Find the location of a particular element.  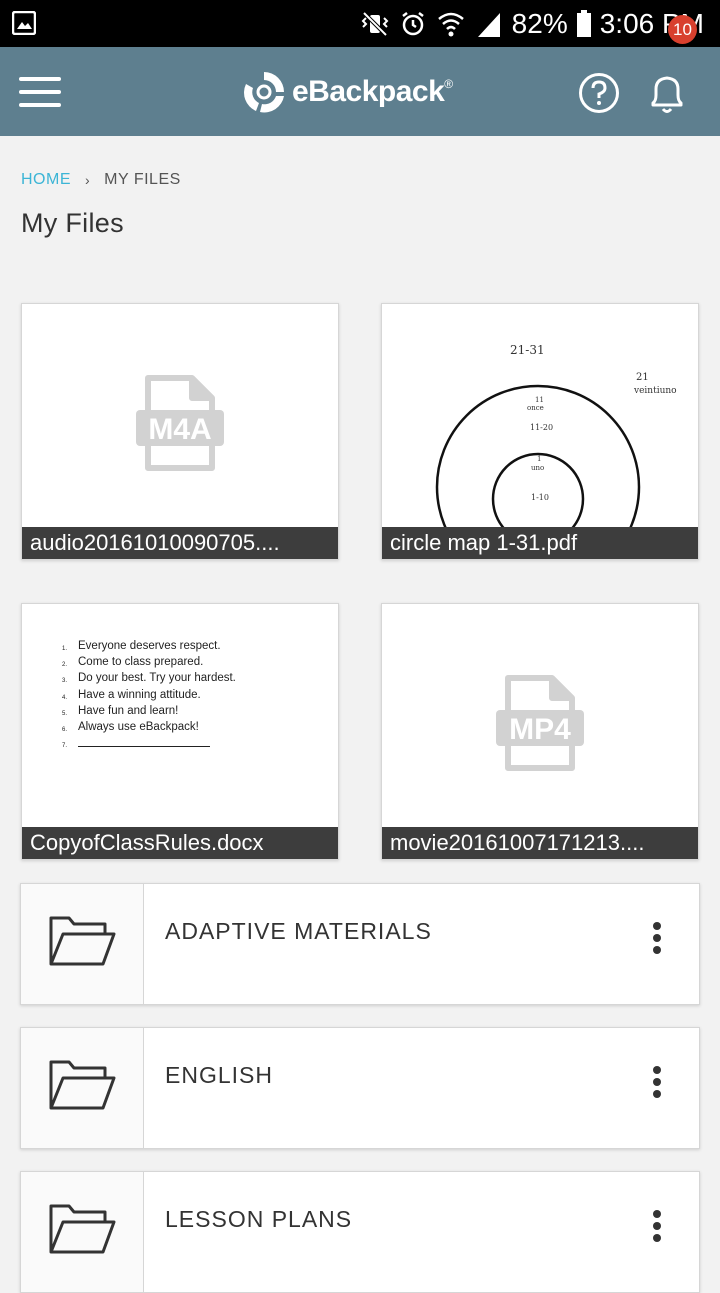

pdf-outer-label-2: once is located at coordinates (535, 408).